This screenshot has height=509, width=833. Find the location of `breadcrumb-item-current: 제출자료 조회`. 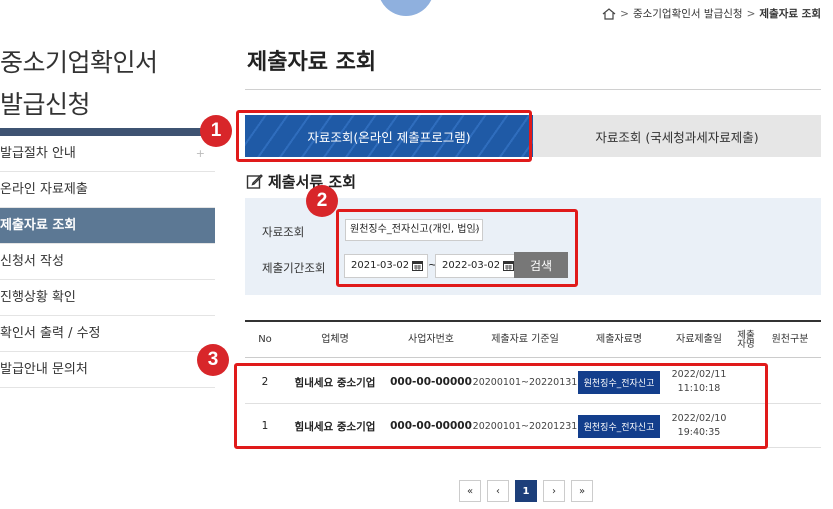

breadcrumb-item-current: 제출자료 조회 is located at coordinates (790, 14).